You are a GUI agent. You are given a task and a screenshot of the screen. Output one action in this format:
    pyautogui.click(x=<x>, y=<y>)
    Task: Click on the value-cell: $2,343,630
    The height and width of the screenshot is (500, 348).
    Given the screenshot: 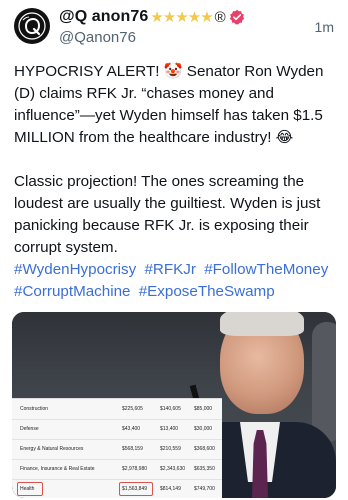 What is the action you would take?
    pyautogui.click(x=173, y=469)
    